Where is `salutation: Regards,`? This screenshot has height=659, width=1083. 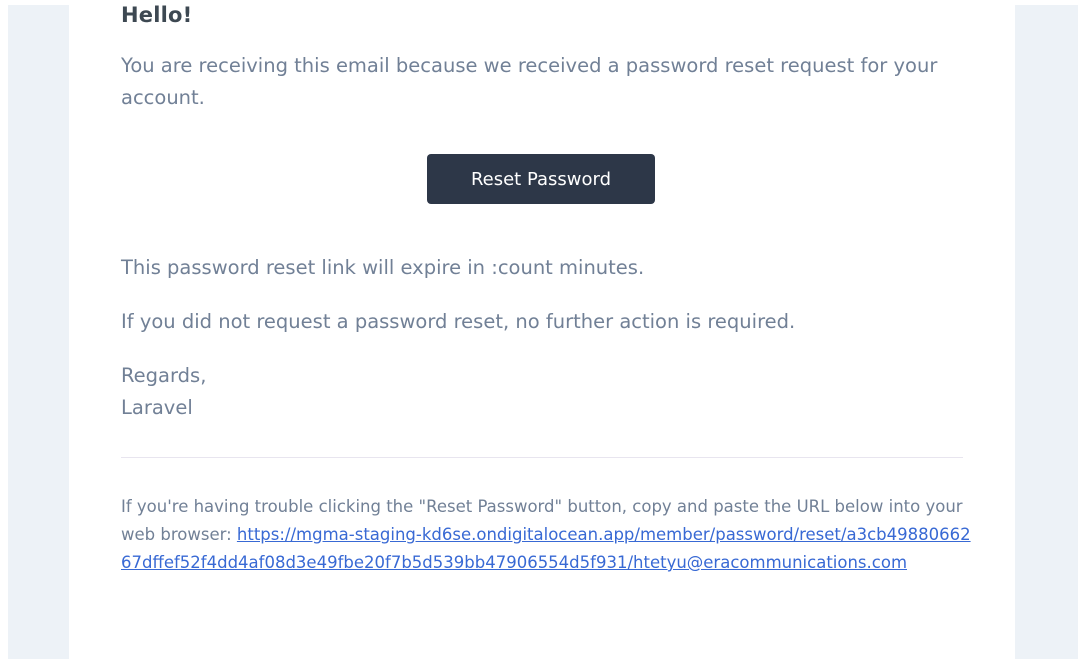 salutation: Regards, is located at coordinates (164, 375).